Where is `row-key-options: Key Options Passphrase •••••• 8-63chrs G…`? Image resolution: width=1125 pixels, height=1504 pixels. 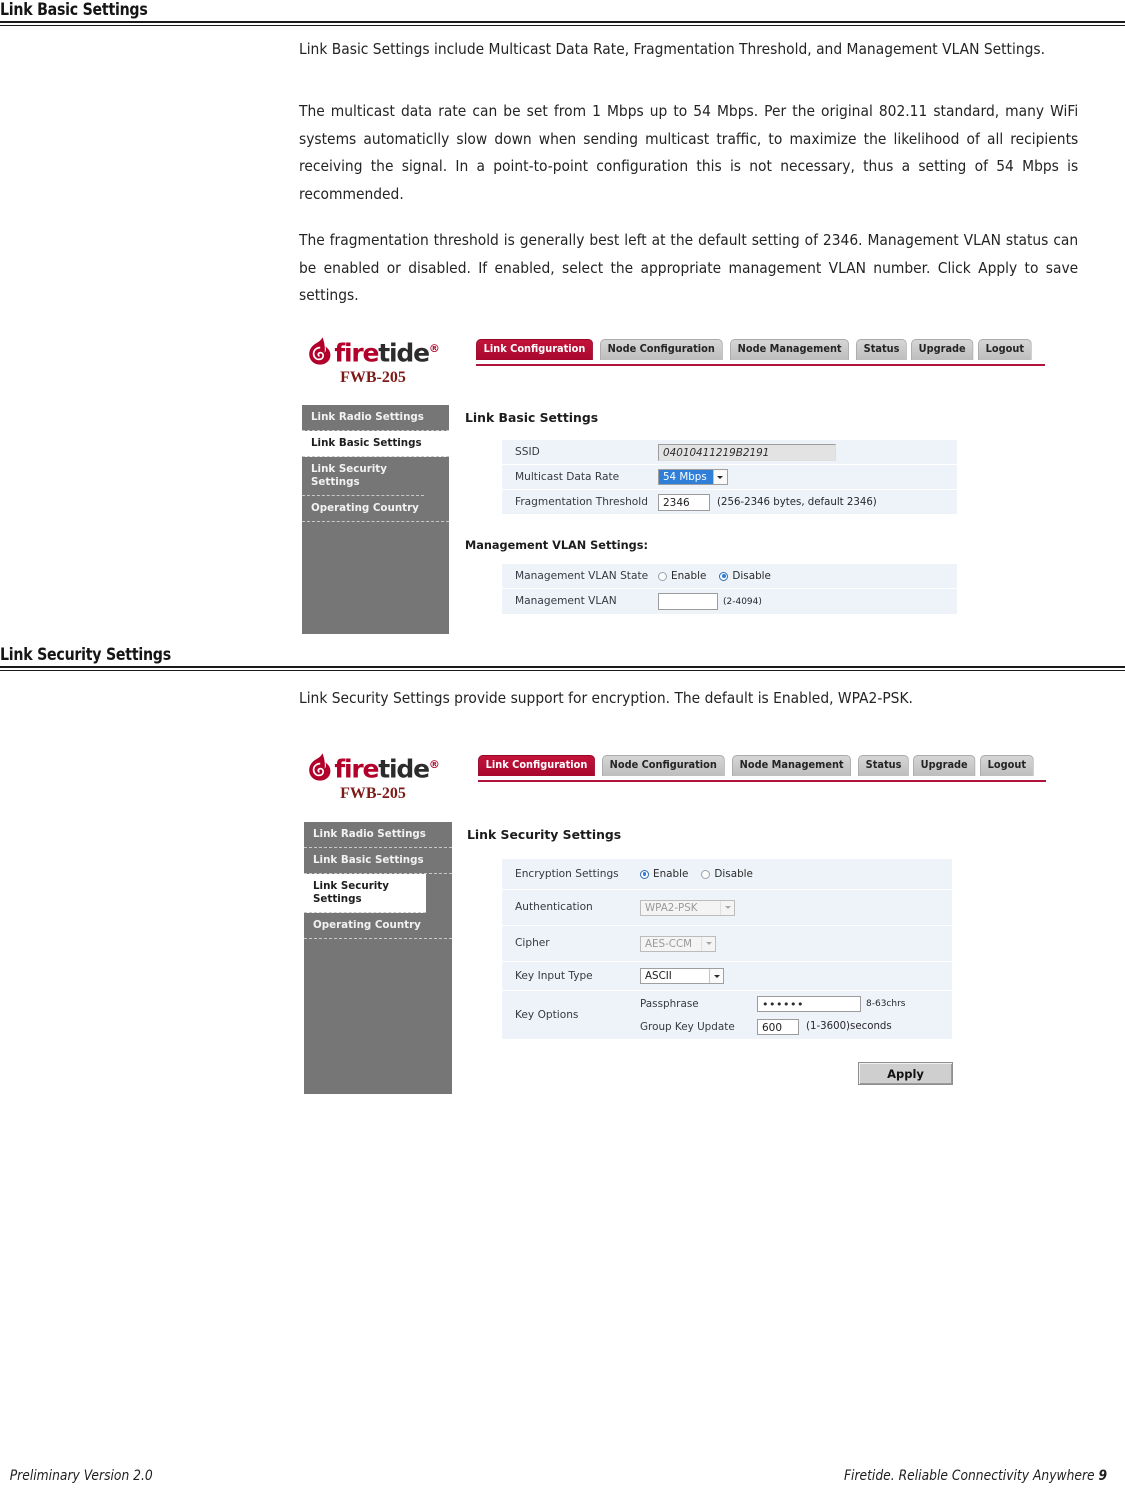 row-key-options: Key Options Passphrase •••••• 8-63chrs G… is located at coordinates (727, 1015).